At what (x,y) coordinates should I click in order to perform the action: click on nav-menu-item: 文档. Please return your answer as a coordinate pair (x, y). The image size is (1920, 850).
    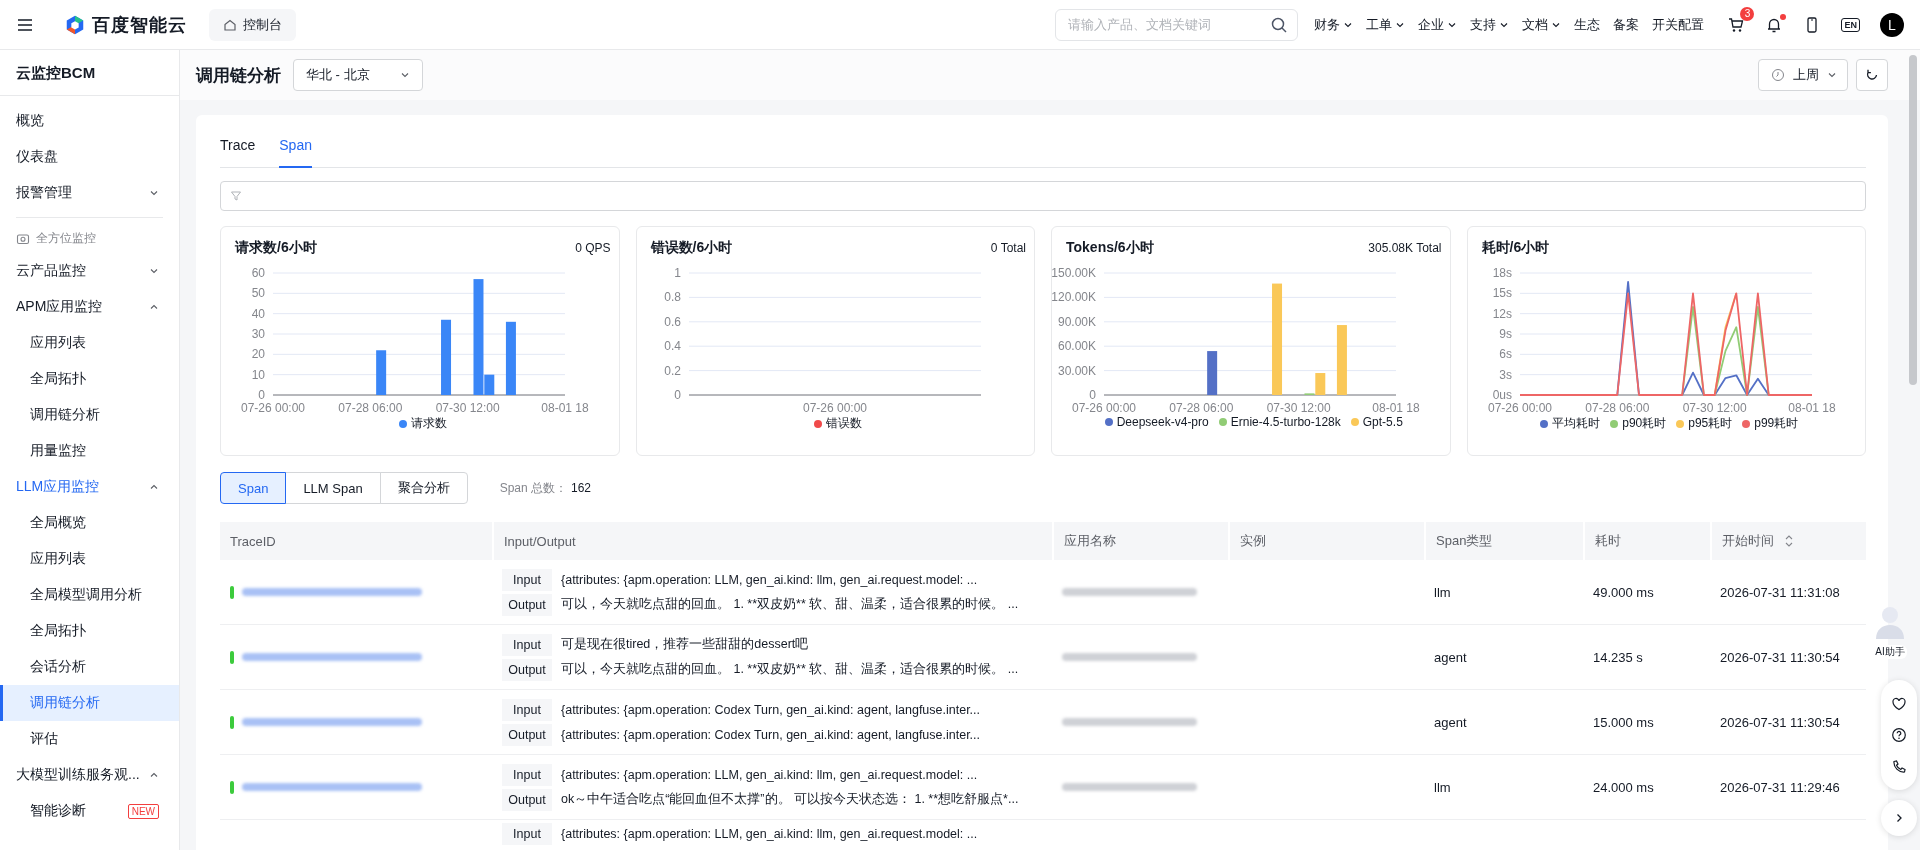
    Looking at the image, I should click on (1542, 24).